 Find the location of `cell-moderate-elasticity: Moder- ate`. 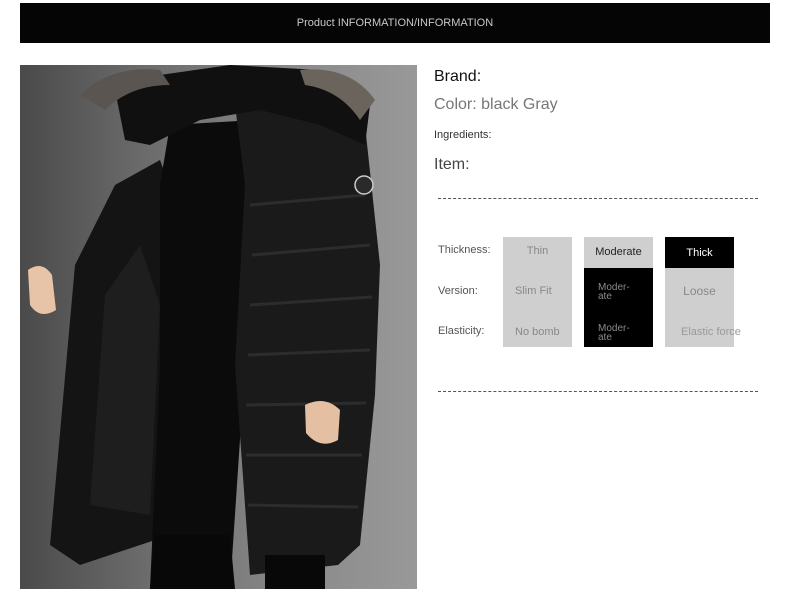

cell-moderate-elasticity: Moder- ate is located at coordinates (614, 333).